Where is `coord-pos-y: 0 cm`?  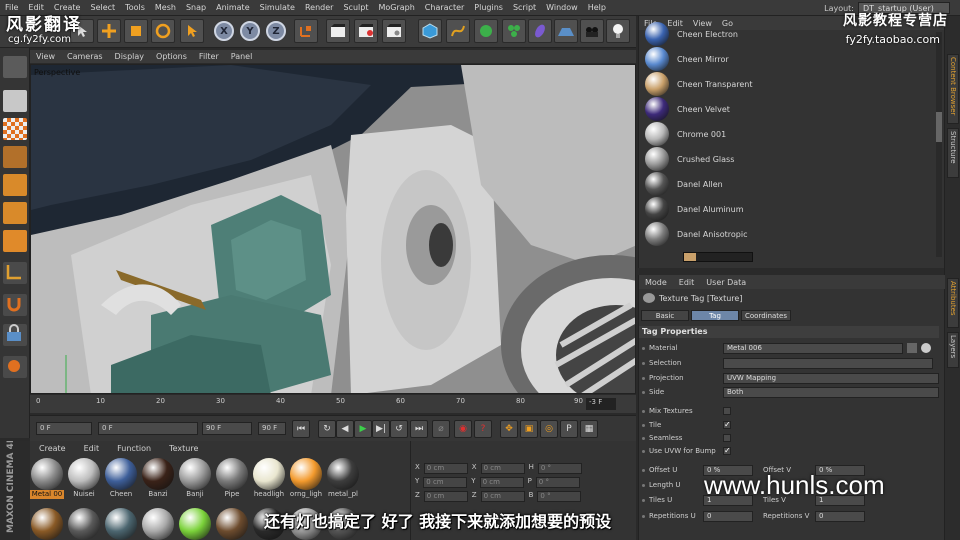
coord-pos-y: 0 cm is located at coordinates (445, 482).